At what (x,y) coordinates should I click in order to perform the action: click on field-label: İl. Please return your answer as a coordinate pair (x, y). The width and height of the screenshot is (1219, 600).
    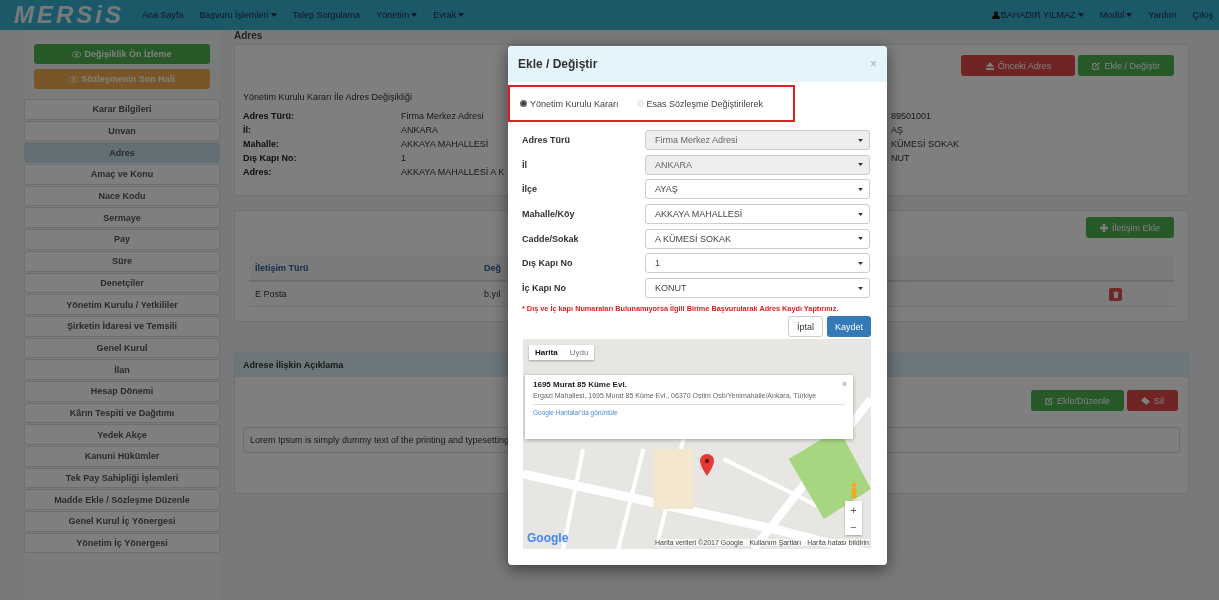
    Looking at the image, I should click on (525, 164).